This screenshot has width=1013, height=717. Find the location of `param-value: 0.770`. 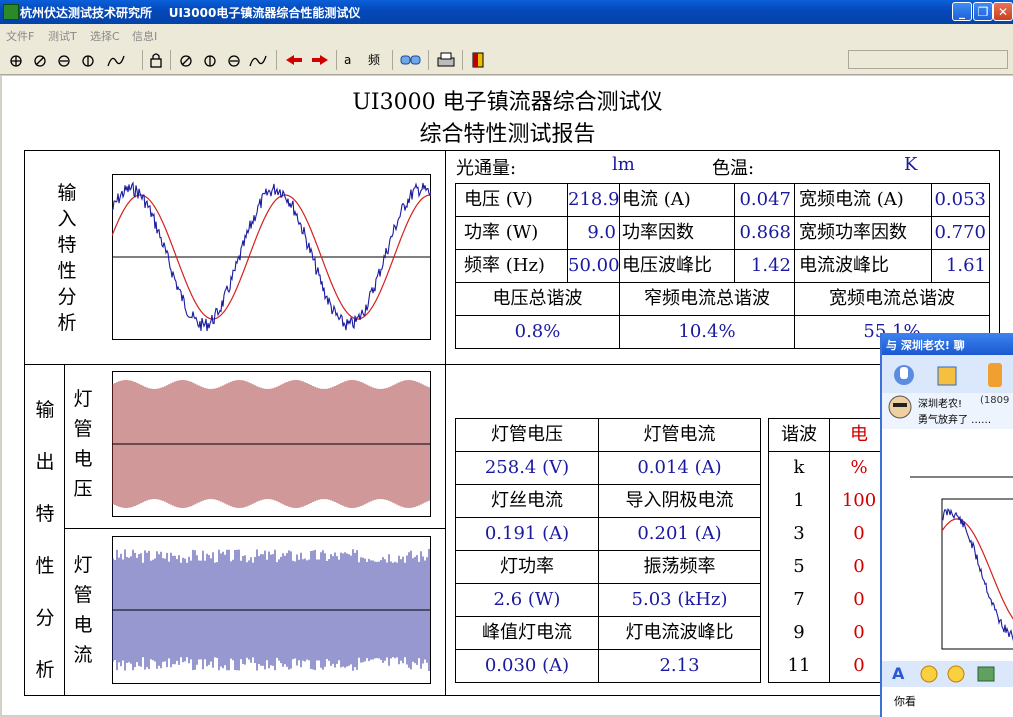

param-value: 0.770 is located at coordinates (960, 233).